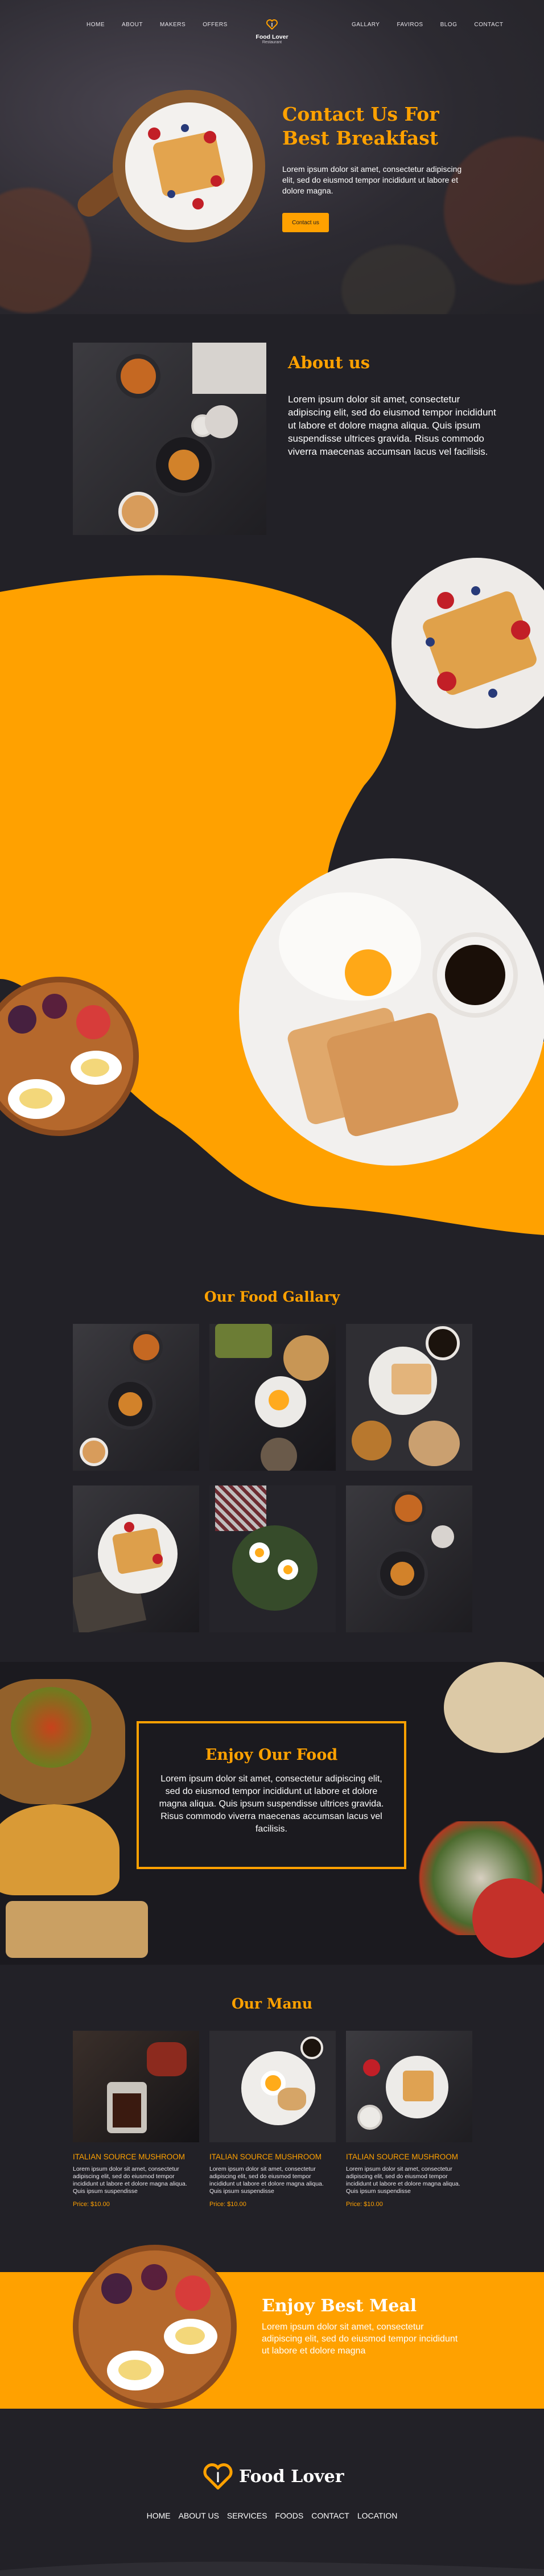 Image resolution: width=544 pixels, height=2576 pixels. What do you see at coordinates (95, 25) in the screenshot?
I see `nav-home: HOME` at bounding box center [95, 25].